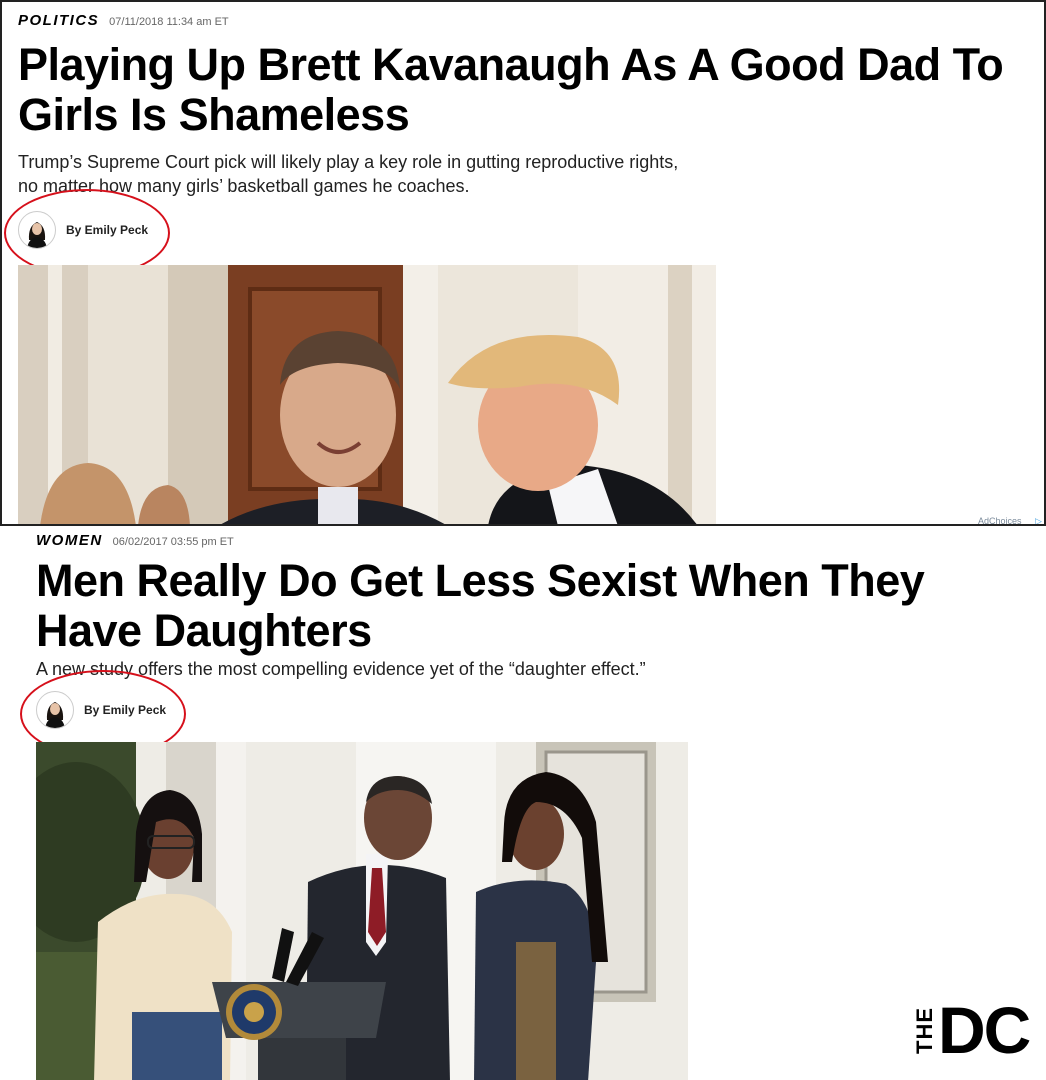  Describe the element at coordinates (1038, 520) in the screenshot. I see `adchoices-icon: ▷` at that location.